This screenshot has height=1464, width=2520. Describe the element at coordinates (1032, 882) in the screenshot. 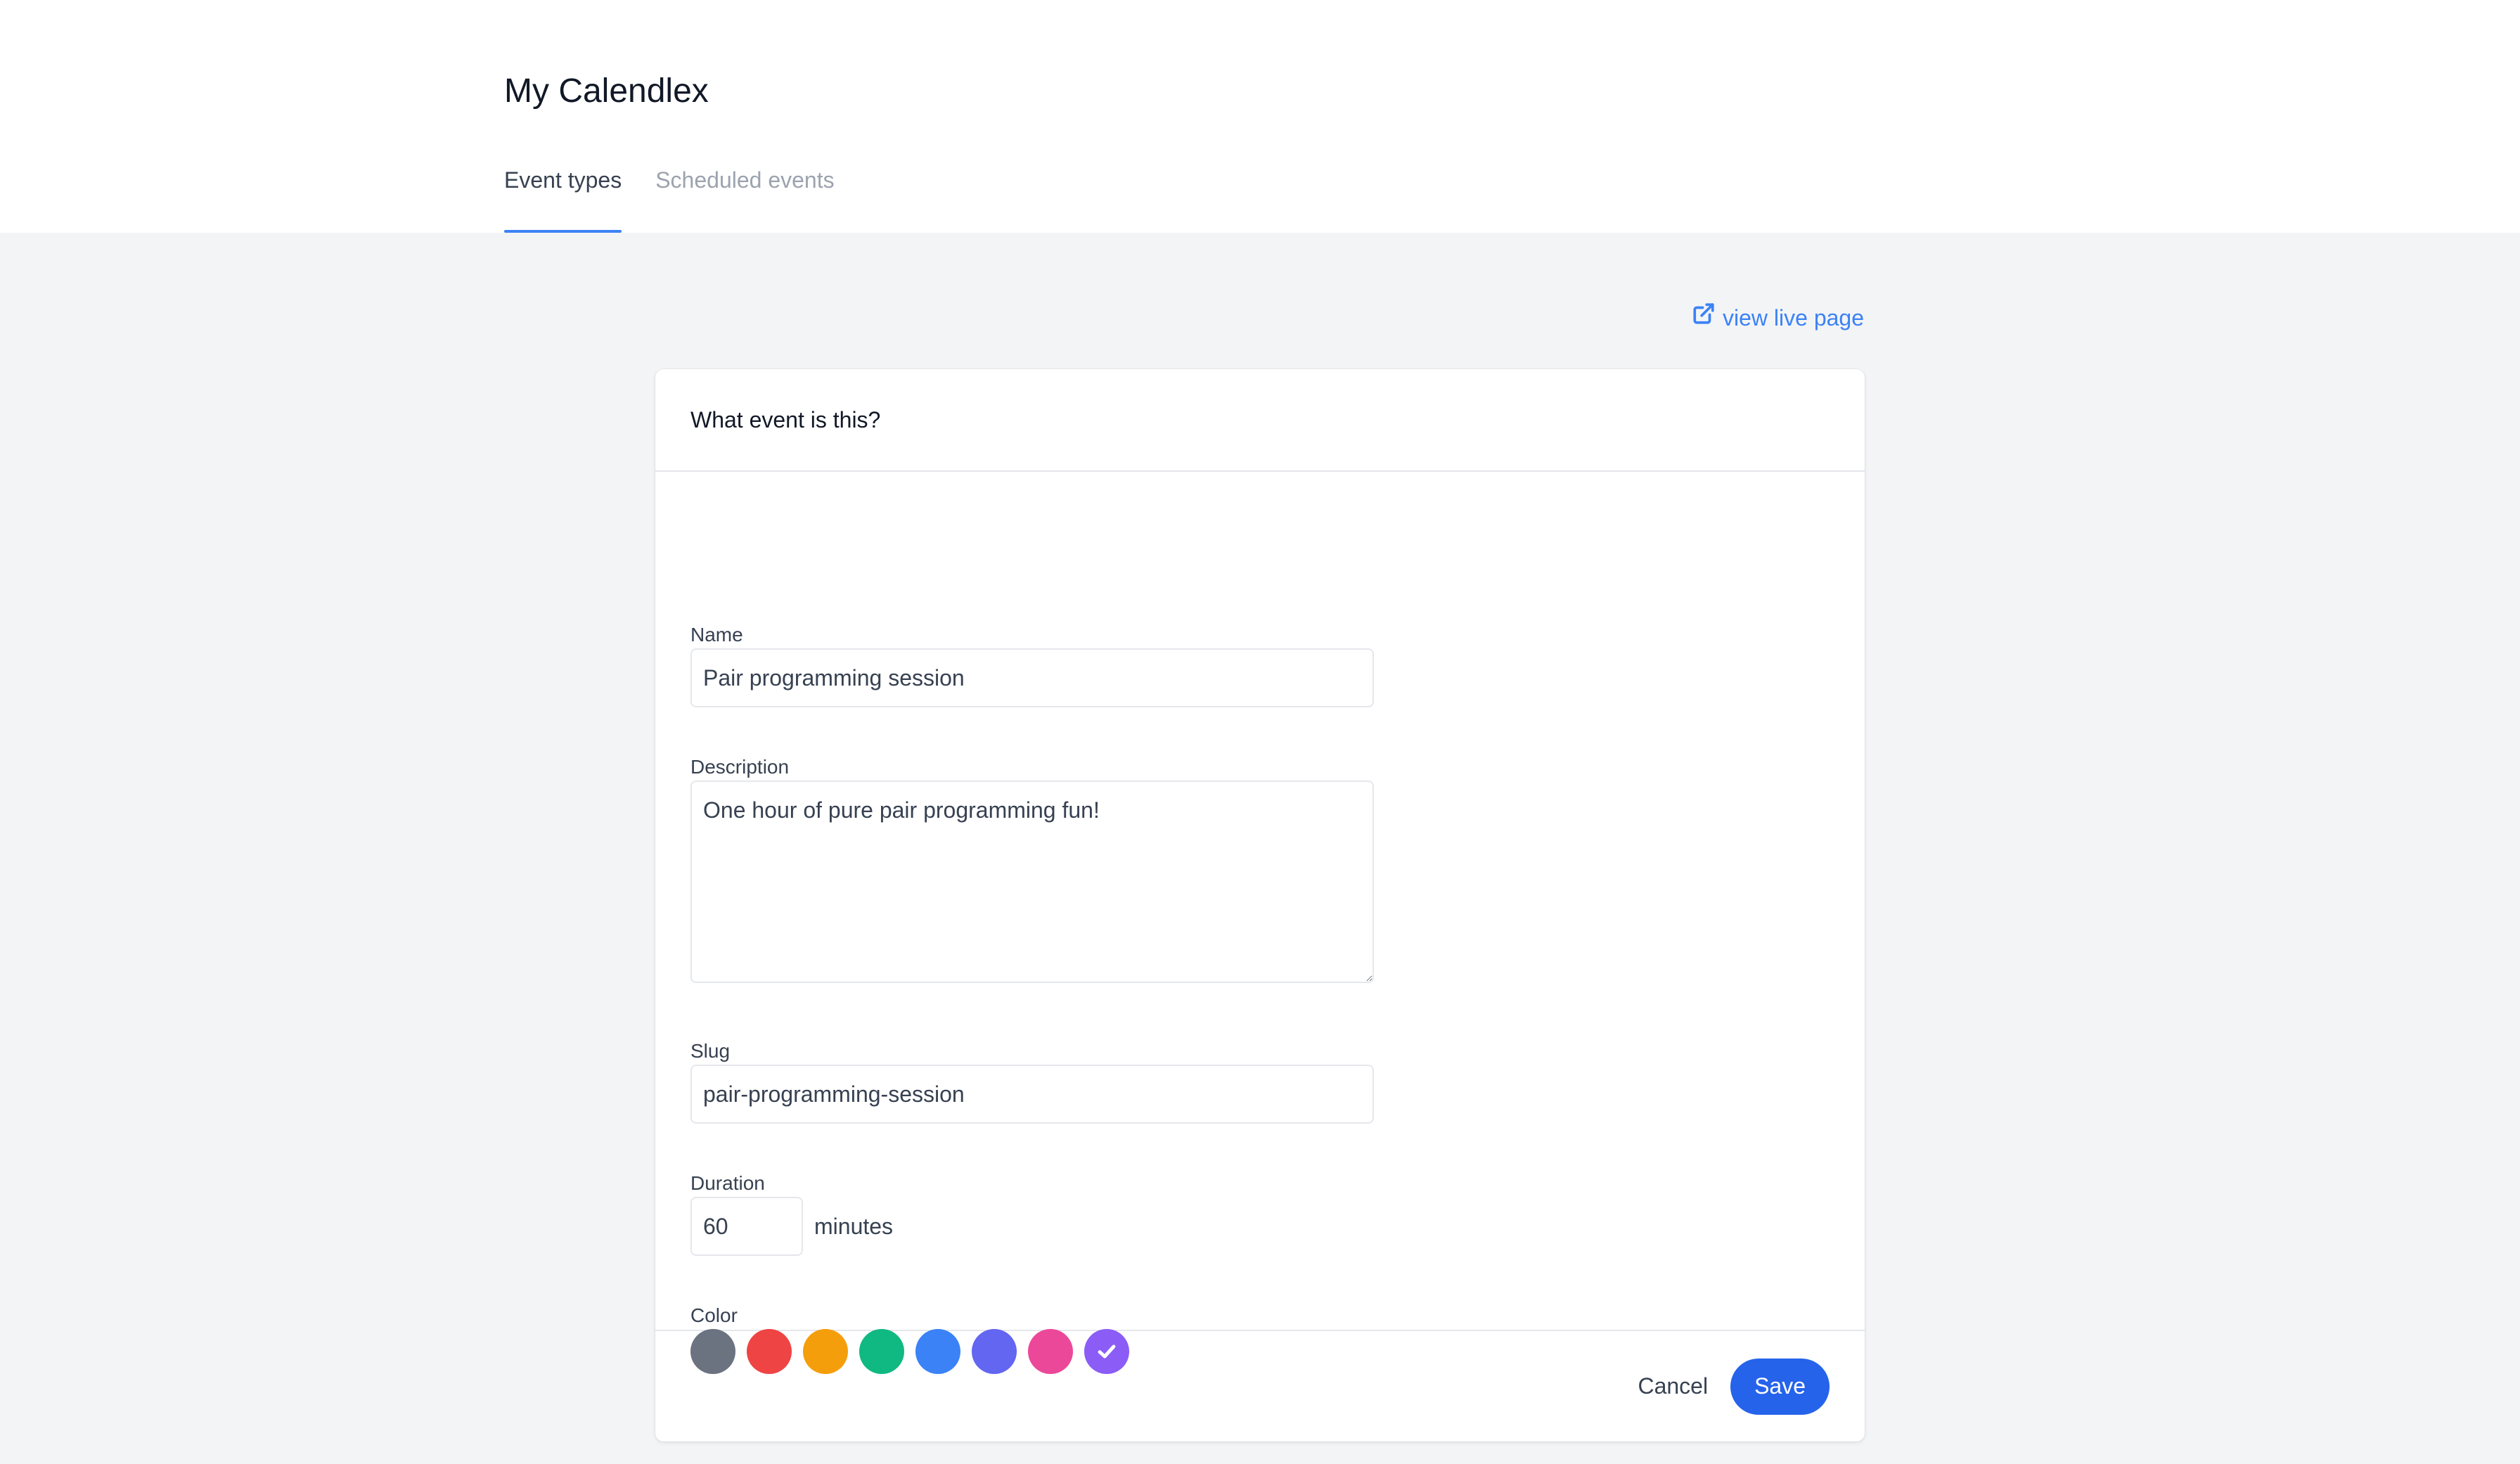

I see `description-textarea` at that location.